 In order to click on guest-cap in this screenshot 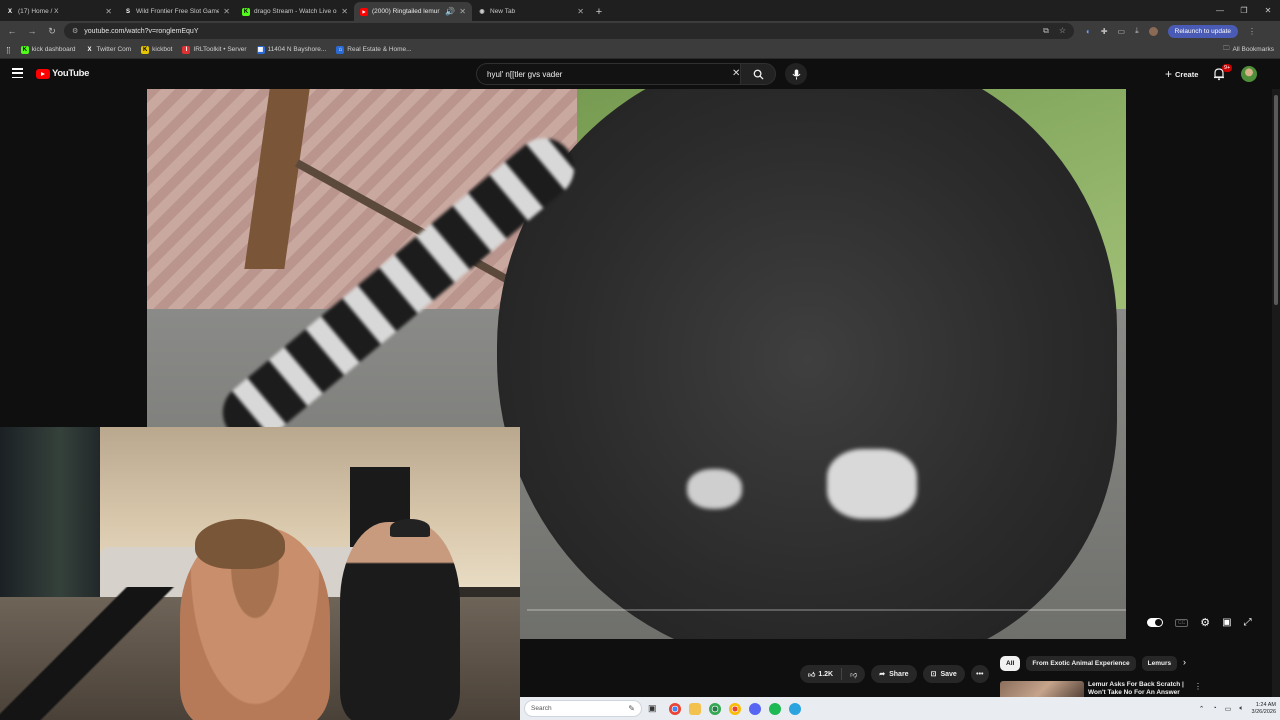, I will do `click(410, 528)`.